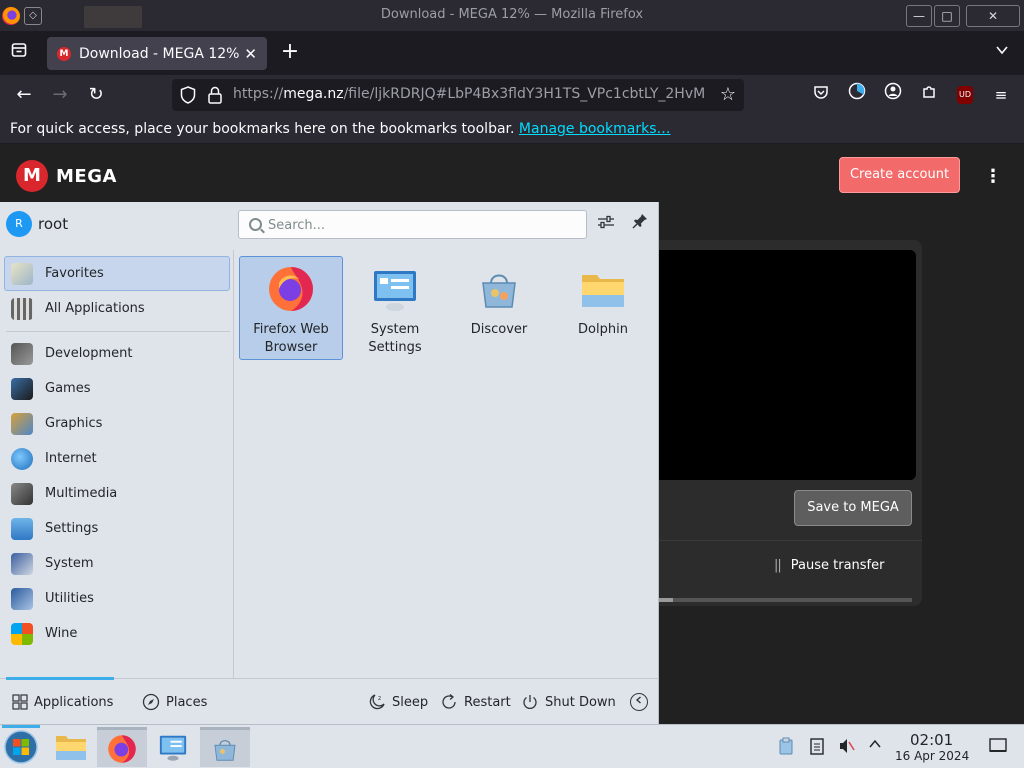 The height and width of the screenshot is (768, 1024). What do you see at coordinates (117, 563) in the screenshot?
I see `sidebar-item-system: System` at bounding box center [117, 563].